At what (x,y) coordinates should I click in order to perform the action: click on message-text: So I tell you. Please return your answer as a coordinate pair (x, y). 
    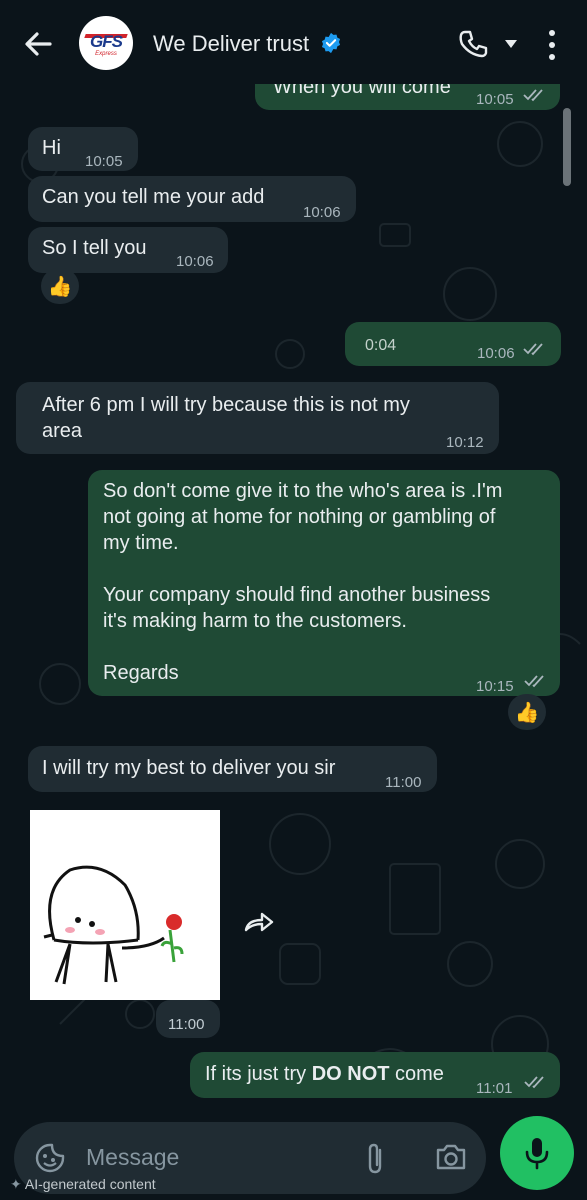
    Looking at the image, I should click on (94, 248).